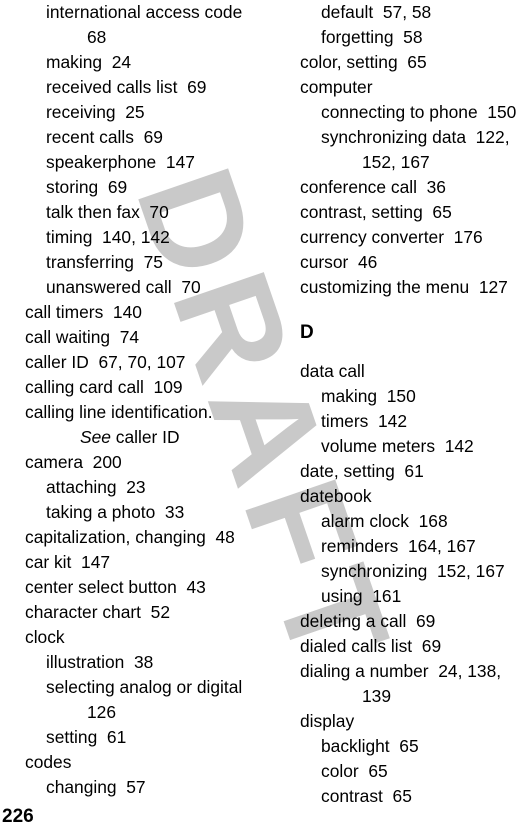 This screenshot has height=837, width=528. I want to click on index-subentry: unanswered call 70, so click(123, 287).